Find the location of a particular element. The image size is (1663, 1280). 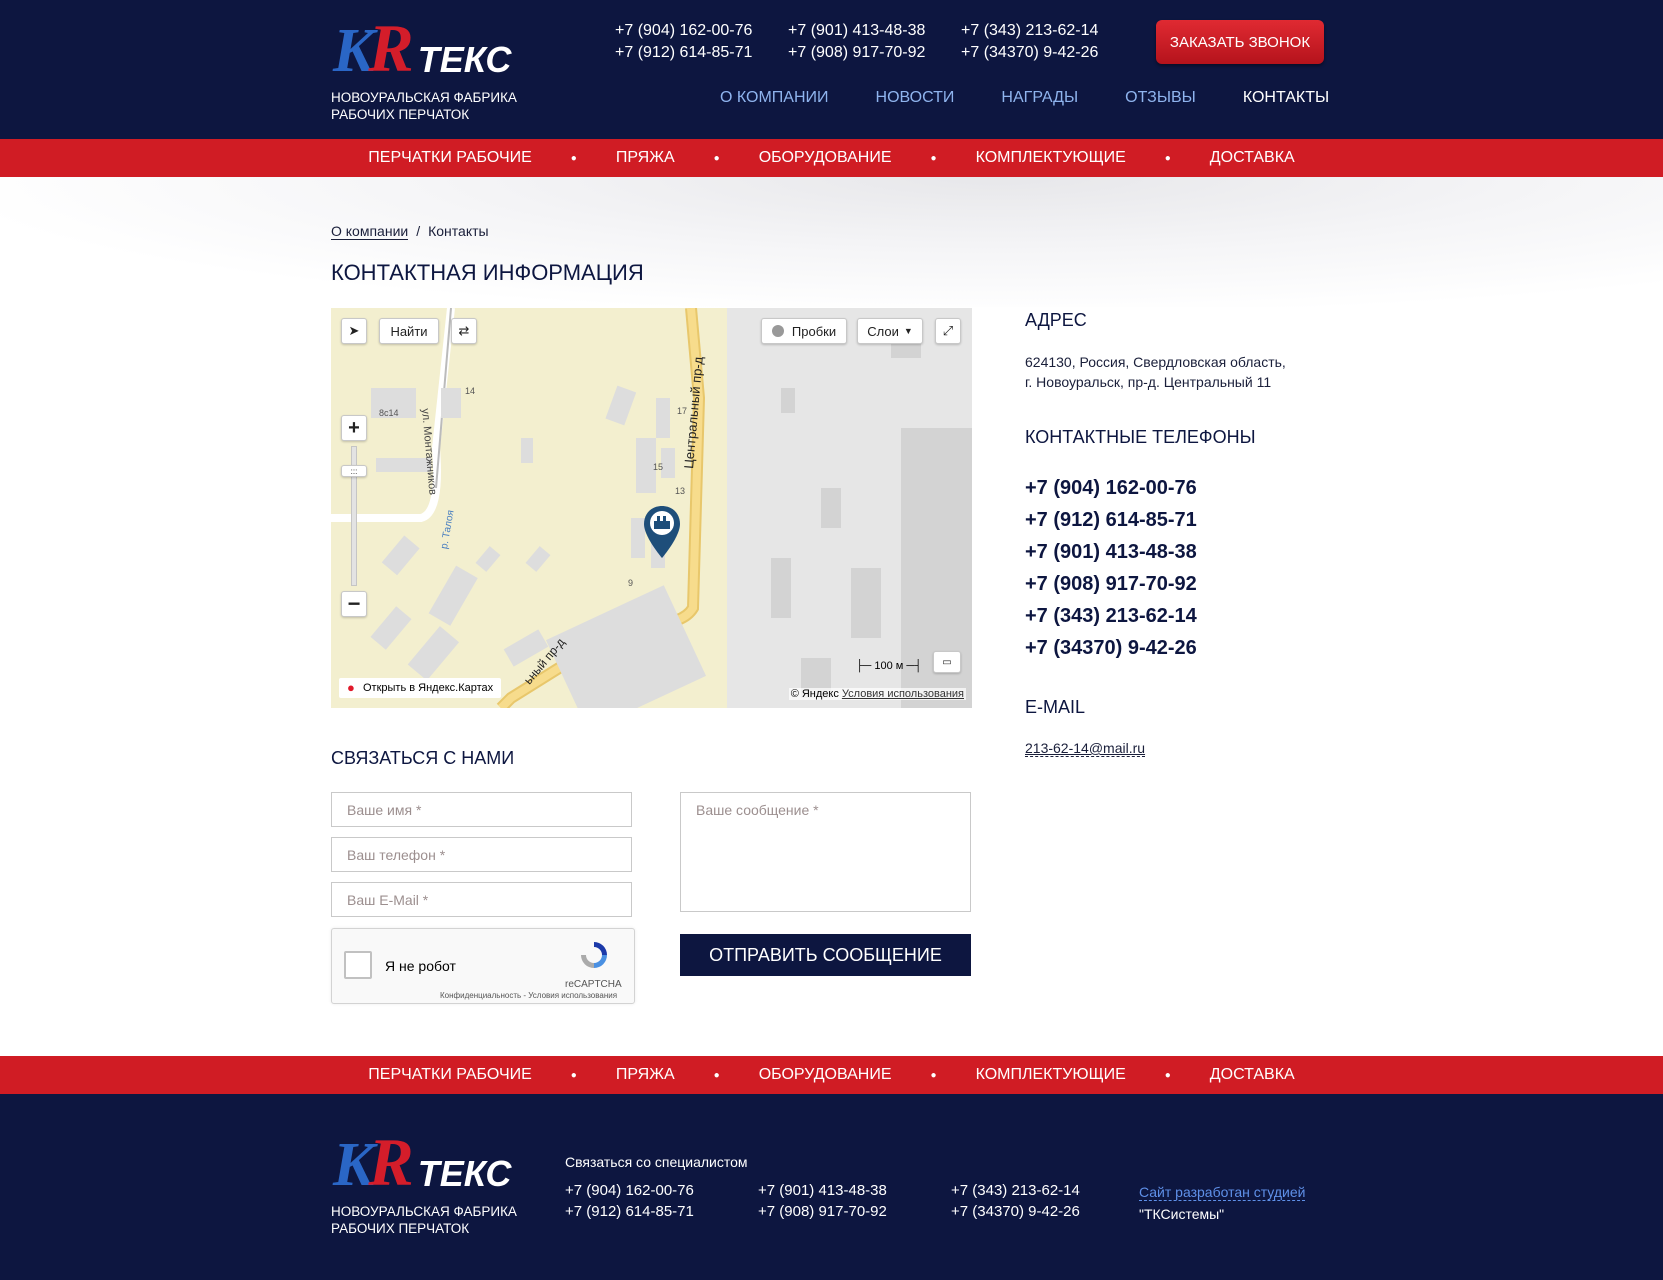

breadcrumb: О компании / Контакты is located at coordinates (410, 231).